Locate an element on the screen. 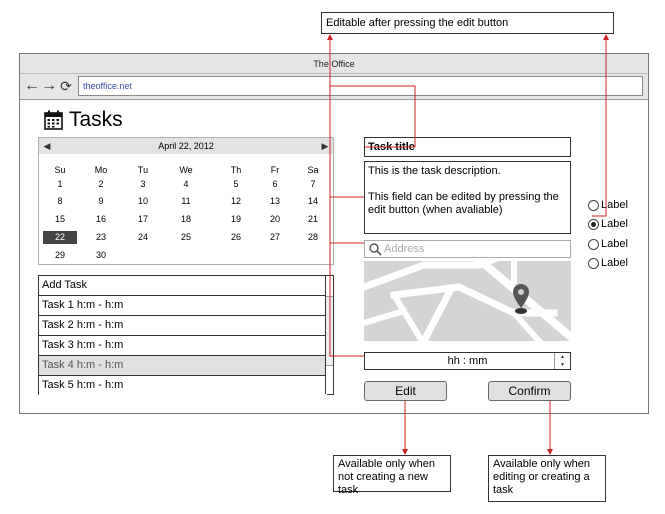 The height and width of the screenshot is (514, 665). task-list-item: Task 5 h:m - h:m is located at coordinates (183, 386).